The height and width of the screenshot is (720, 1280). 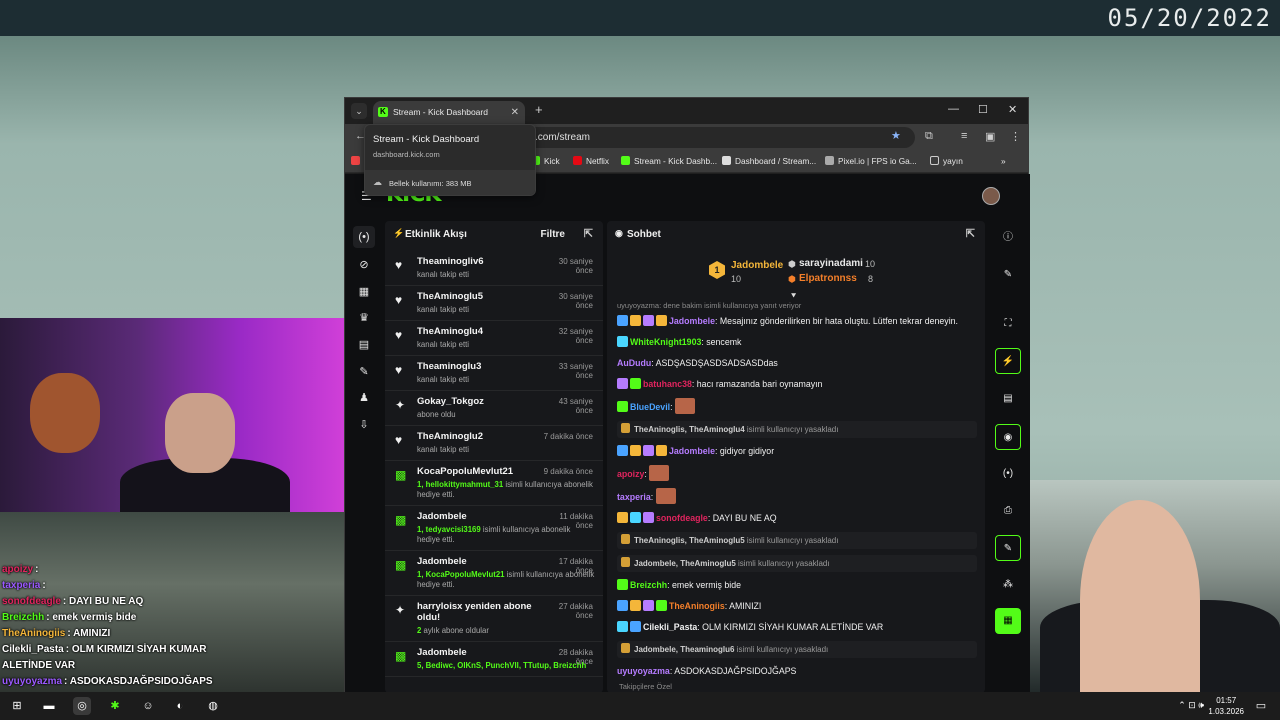 What do you see at coordinates (634, 497) in the screenshot?
I see `chat-username: taxperia` at bounding box center [634, 497].